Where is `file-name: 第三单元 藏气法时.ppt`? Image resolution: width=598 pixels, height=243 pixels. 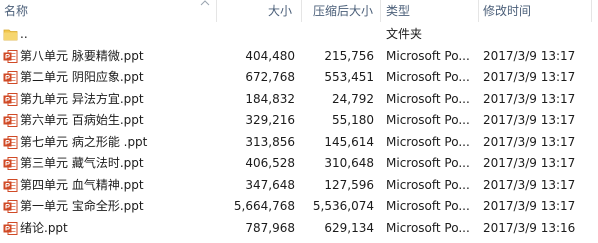 file-name: 第三单元 藏气法时.ppt is located at coordinates (82, 163).